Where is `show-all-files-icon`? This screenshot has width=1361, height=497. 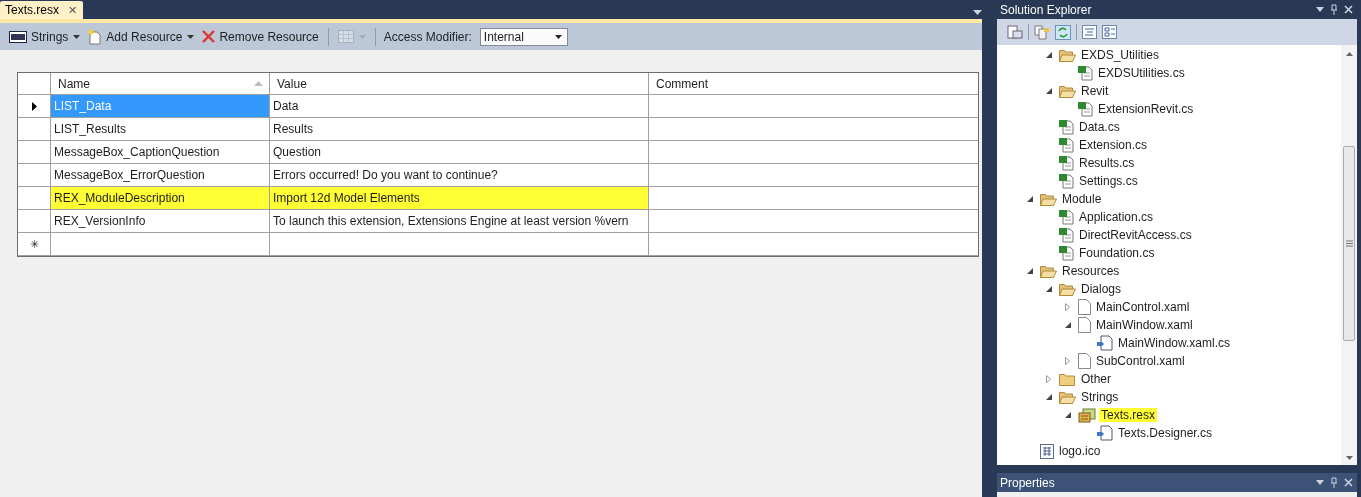
show-all-files-icon is located at coordinates (1042, 32).